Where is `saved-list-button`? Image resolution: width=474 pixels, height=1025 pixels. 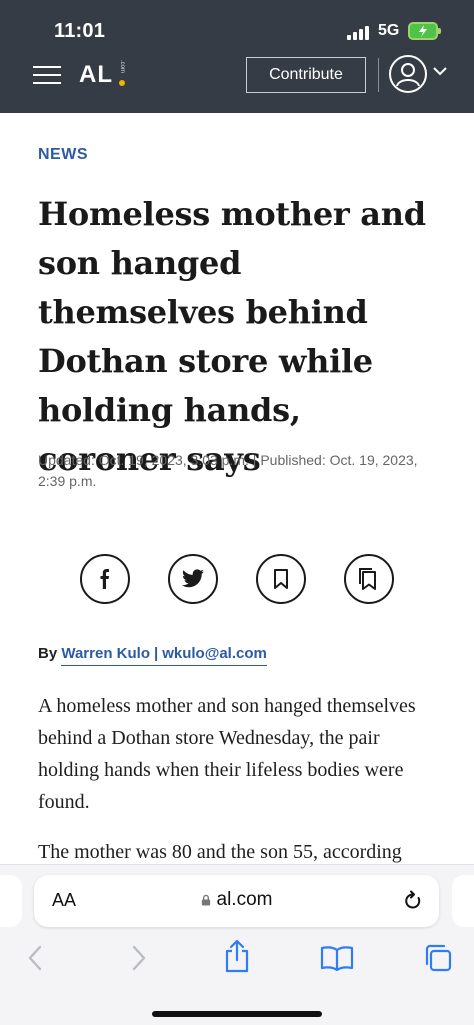 saved-list-button is located at coordinates (369, 579).